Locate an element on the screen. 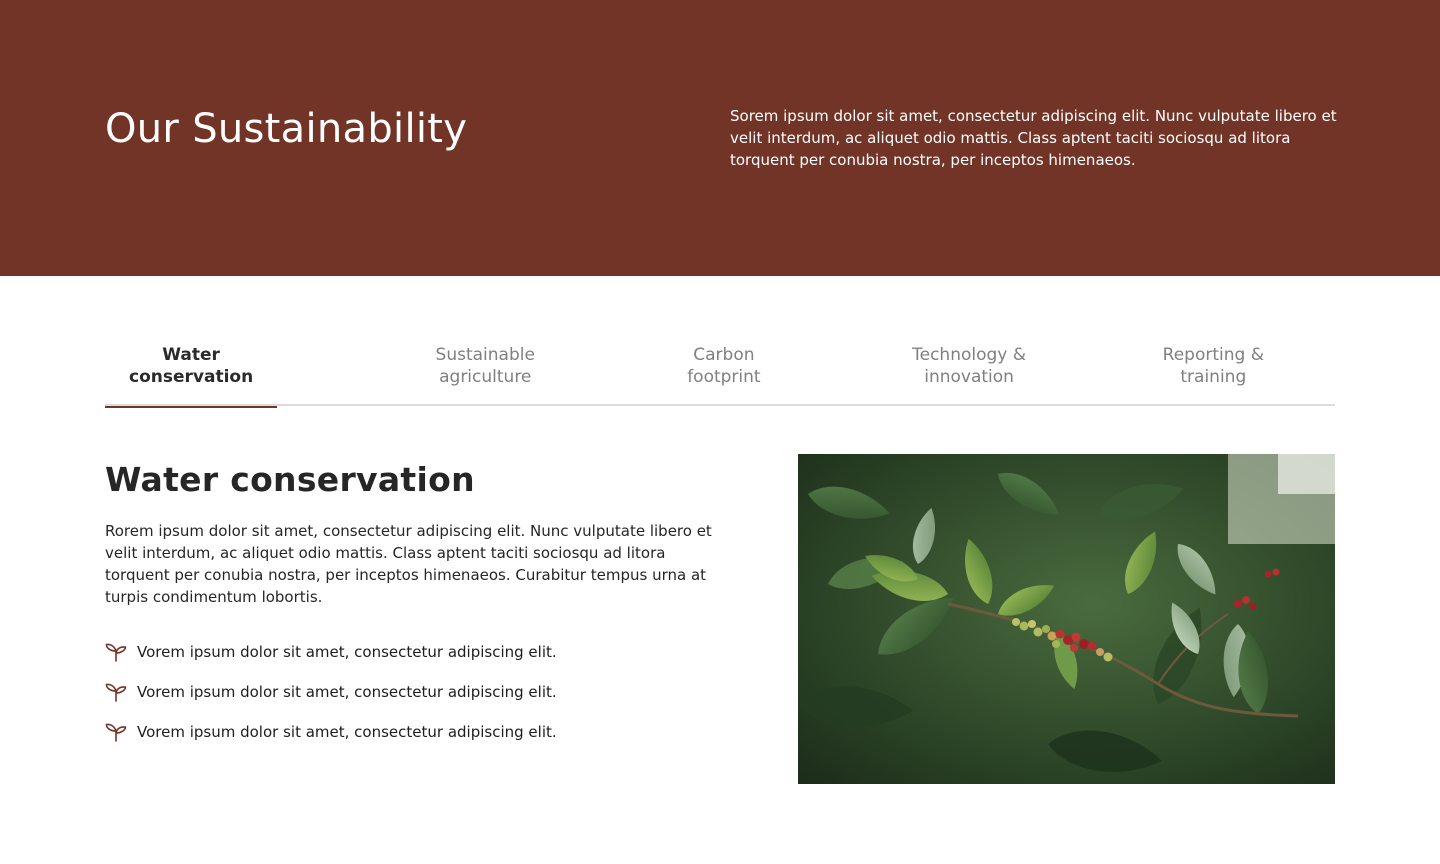  tab-reporting-training: Reporting & training is located at coordinates (1213, 368).